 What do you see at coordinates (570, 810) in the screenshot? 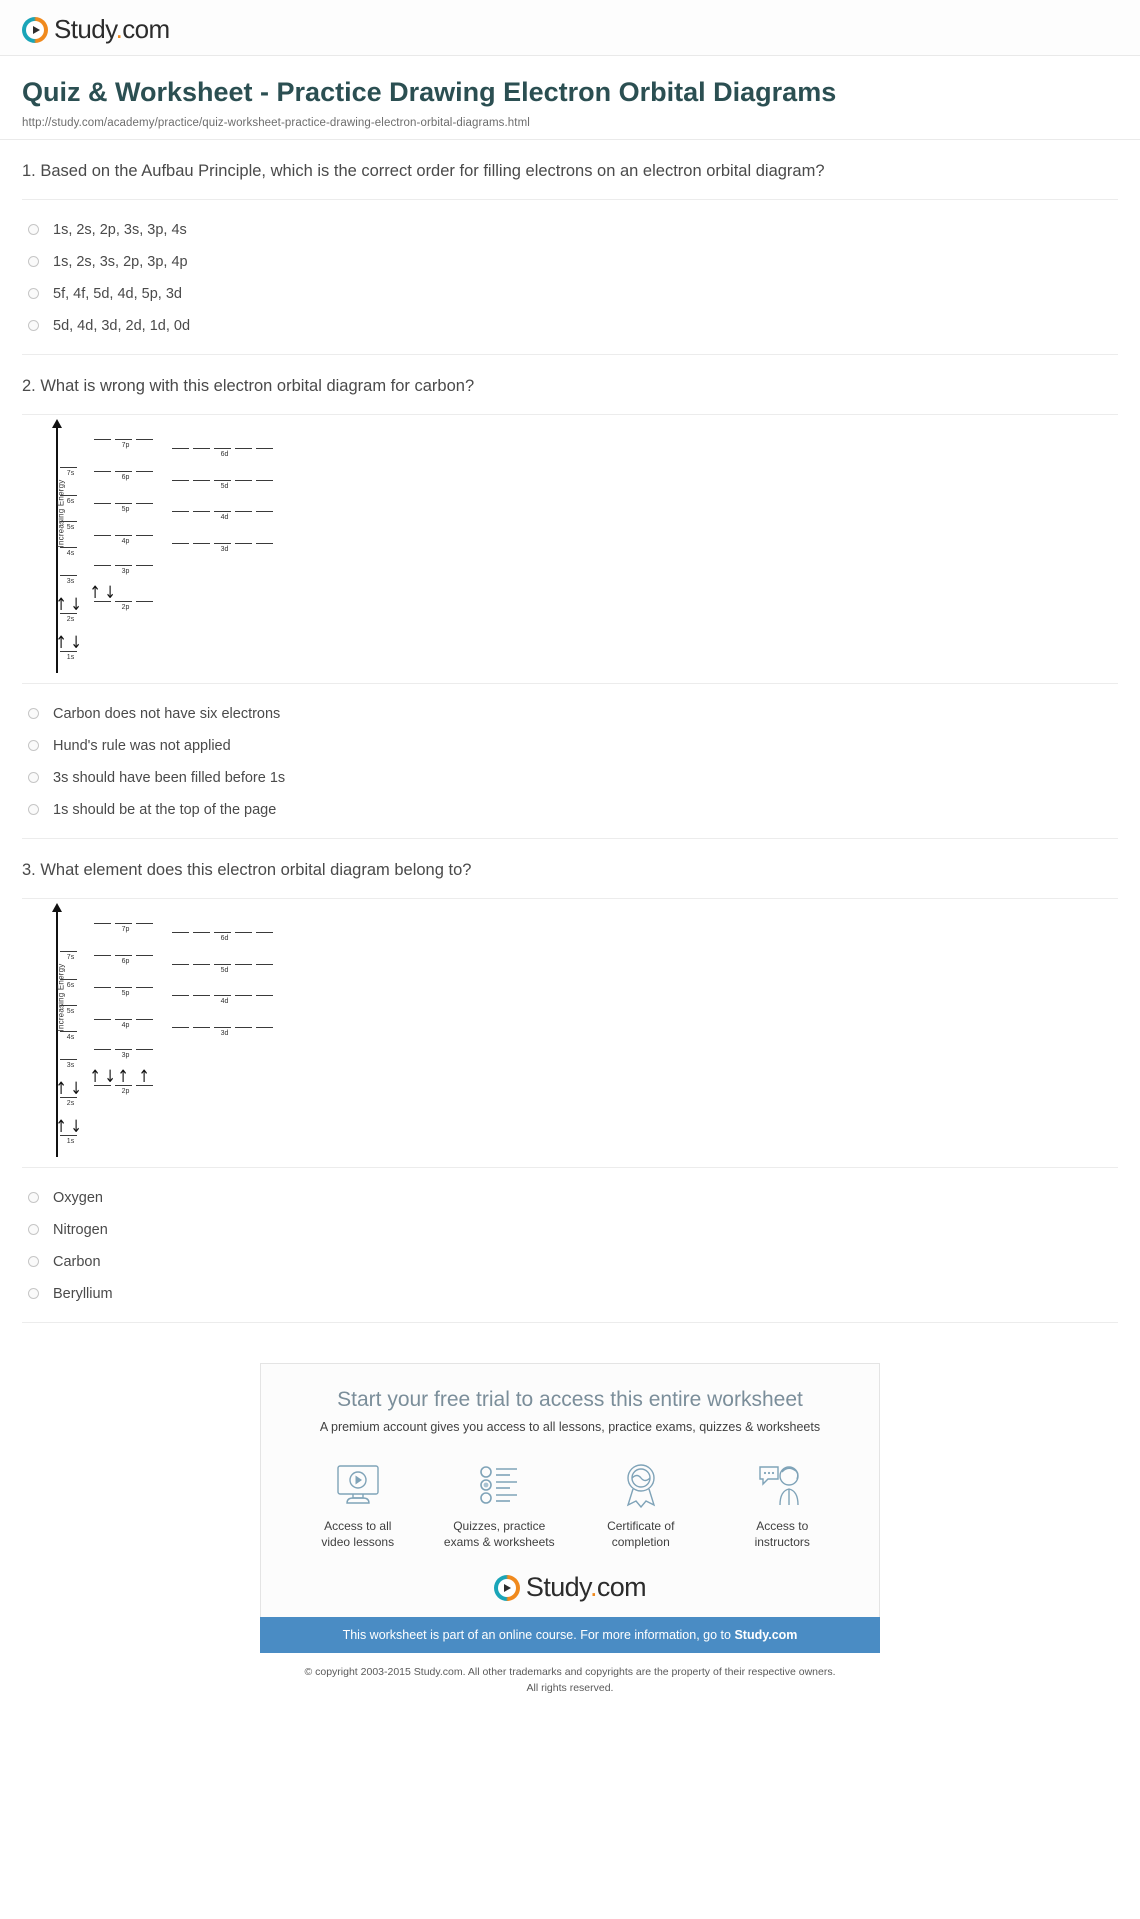
I see `answer-option: 1s should be at the top of the page` at bounding box center [570, 810].